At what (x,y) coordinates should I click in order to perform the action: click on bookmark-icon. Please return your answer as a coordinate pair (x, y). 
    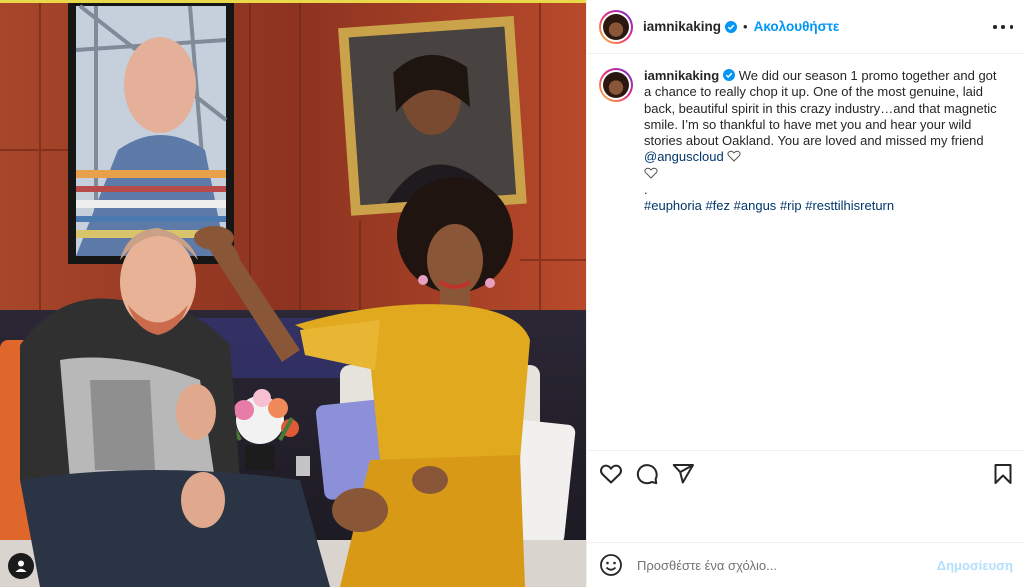
    Looking at the image, I should click on (1003, 474).